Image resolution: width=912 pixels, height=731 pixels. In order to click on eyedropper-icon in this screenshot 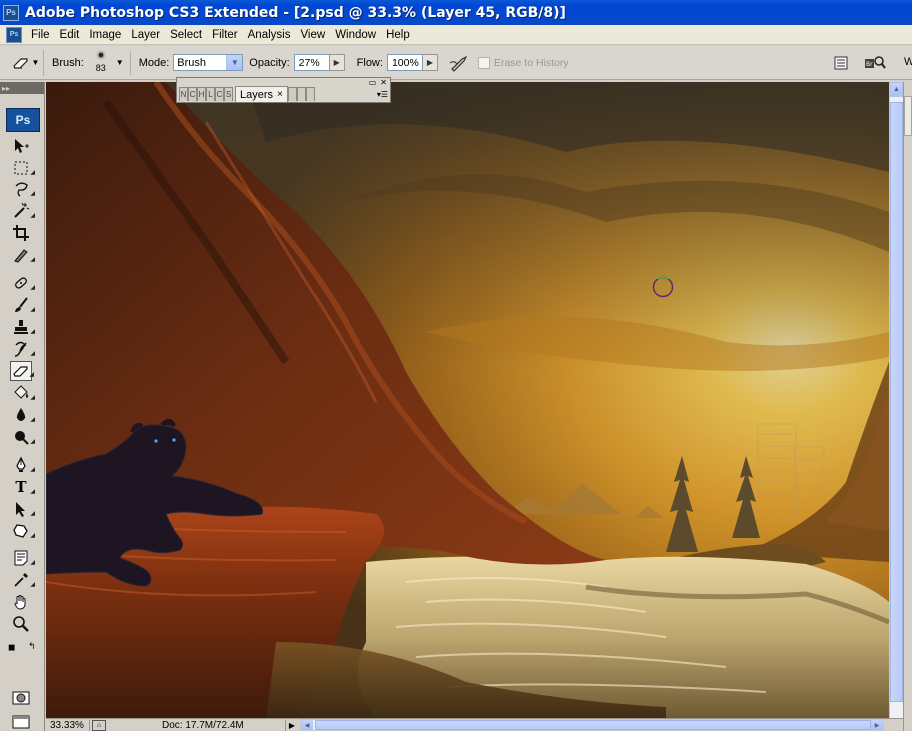, I will do `click(21, 580)`.